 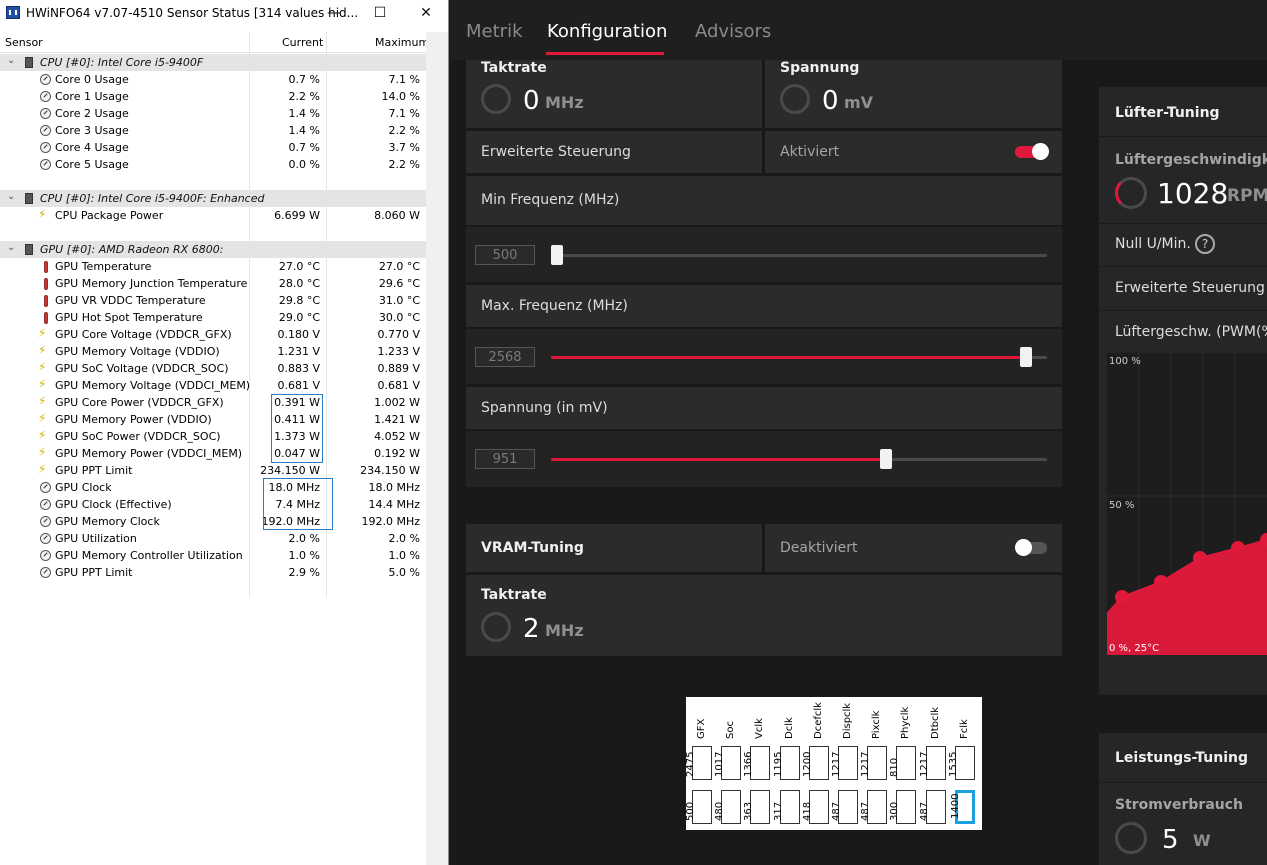 I want to click on thermometer-icon, so click(x=46, y=267).